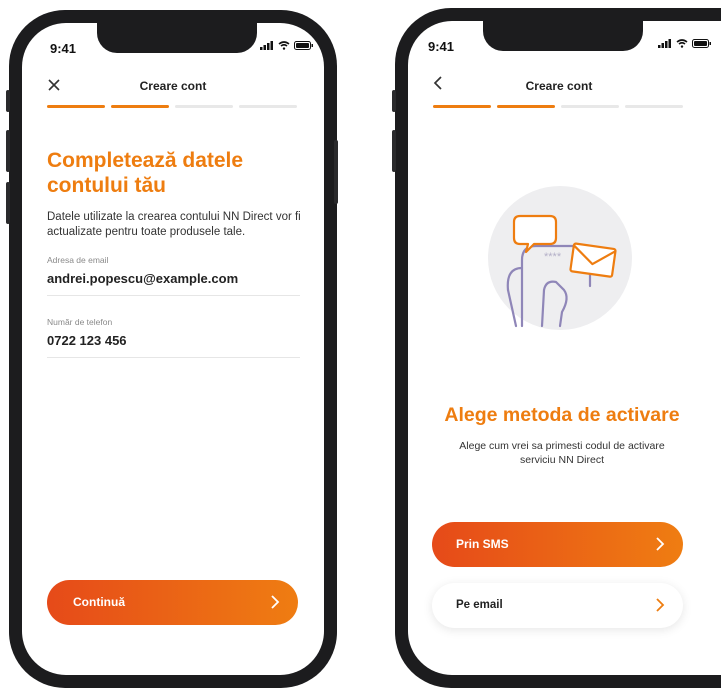  What do you see at coordinates (562, 415) in the screenshot?
I see `page-title: Alege metoda de activare` at bounding box center [562, 415].